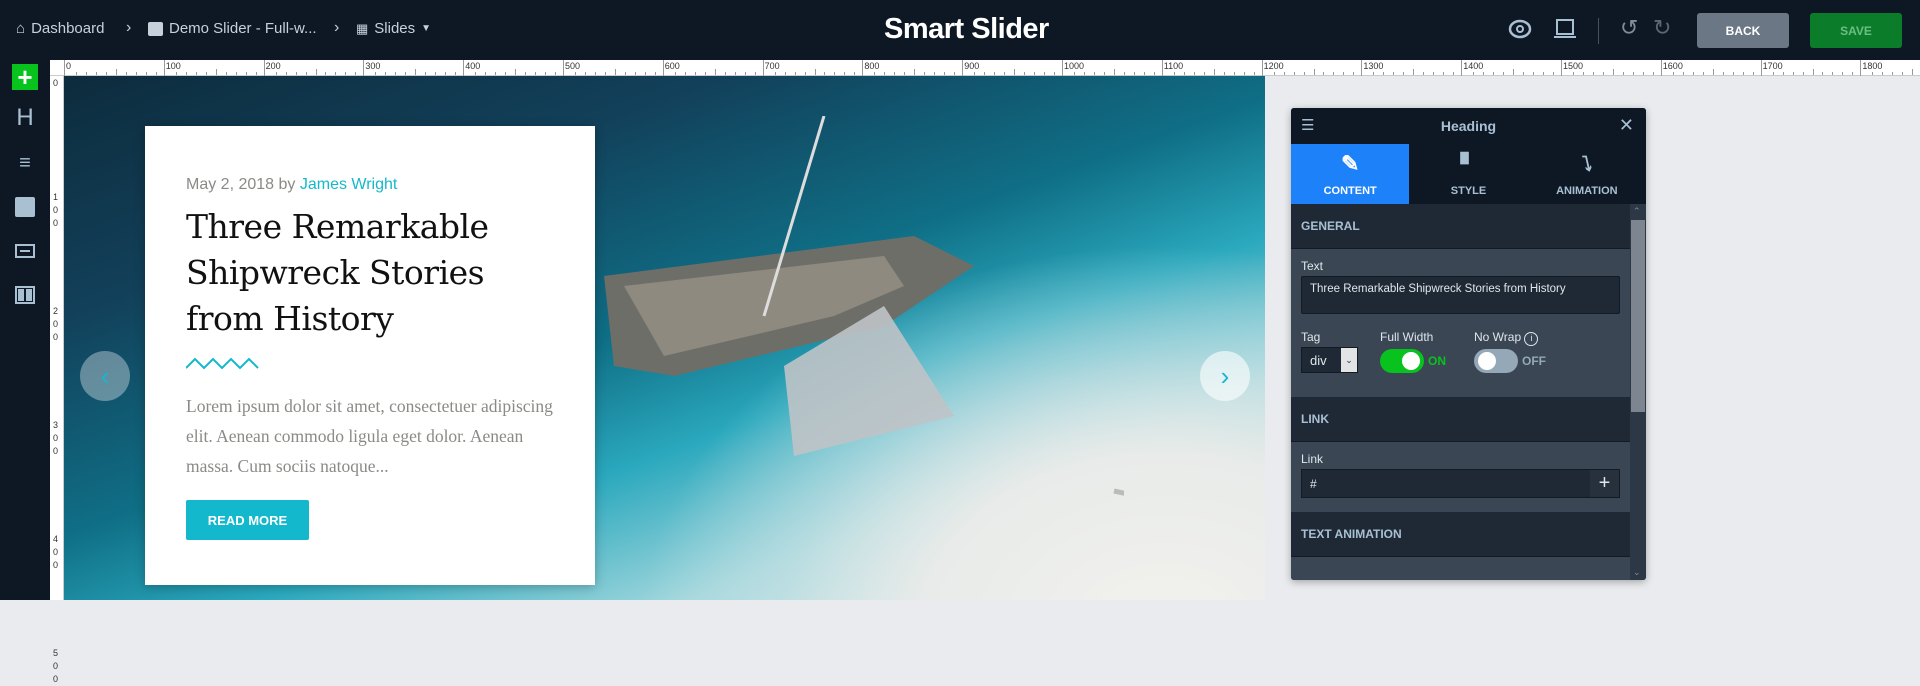  I want to click on tab-animation: ⭝ ANIMATION, so click(1587, 174).